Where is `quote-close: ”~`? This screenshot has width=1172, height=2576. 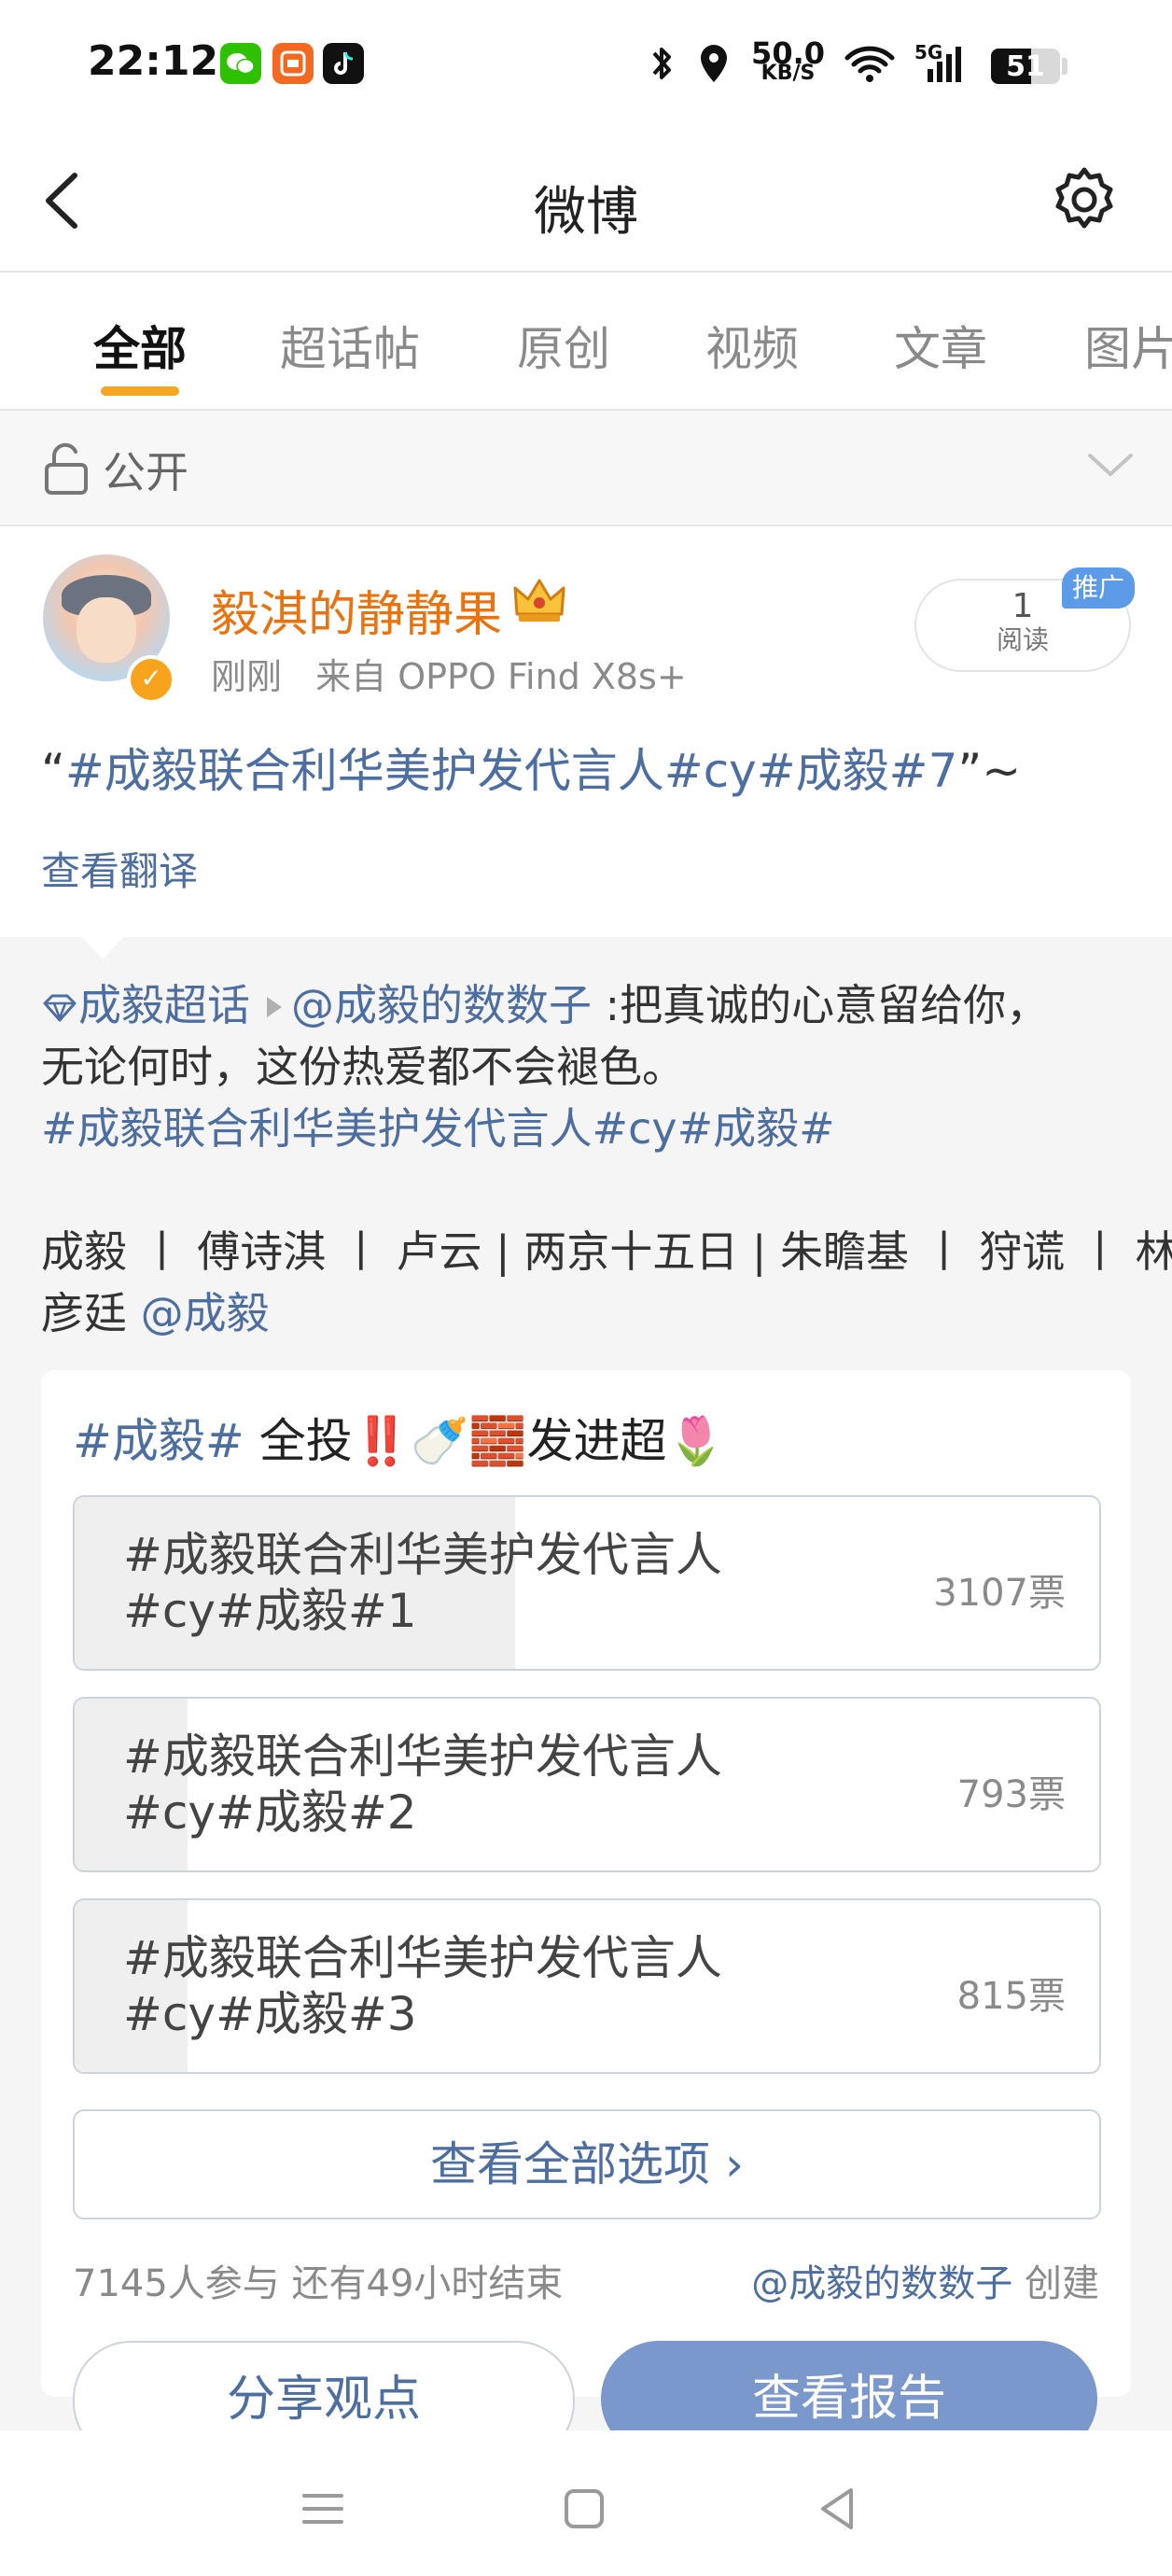 quote-close: ”~ is located at coordinates (990, 771).